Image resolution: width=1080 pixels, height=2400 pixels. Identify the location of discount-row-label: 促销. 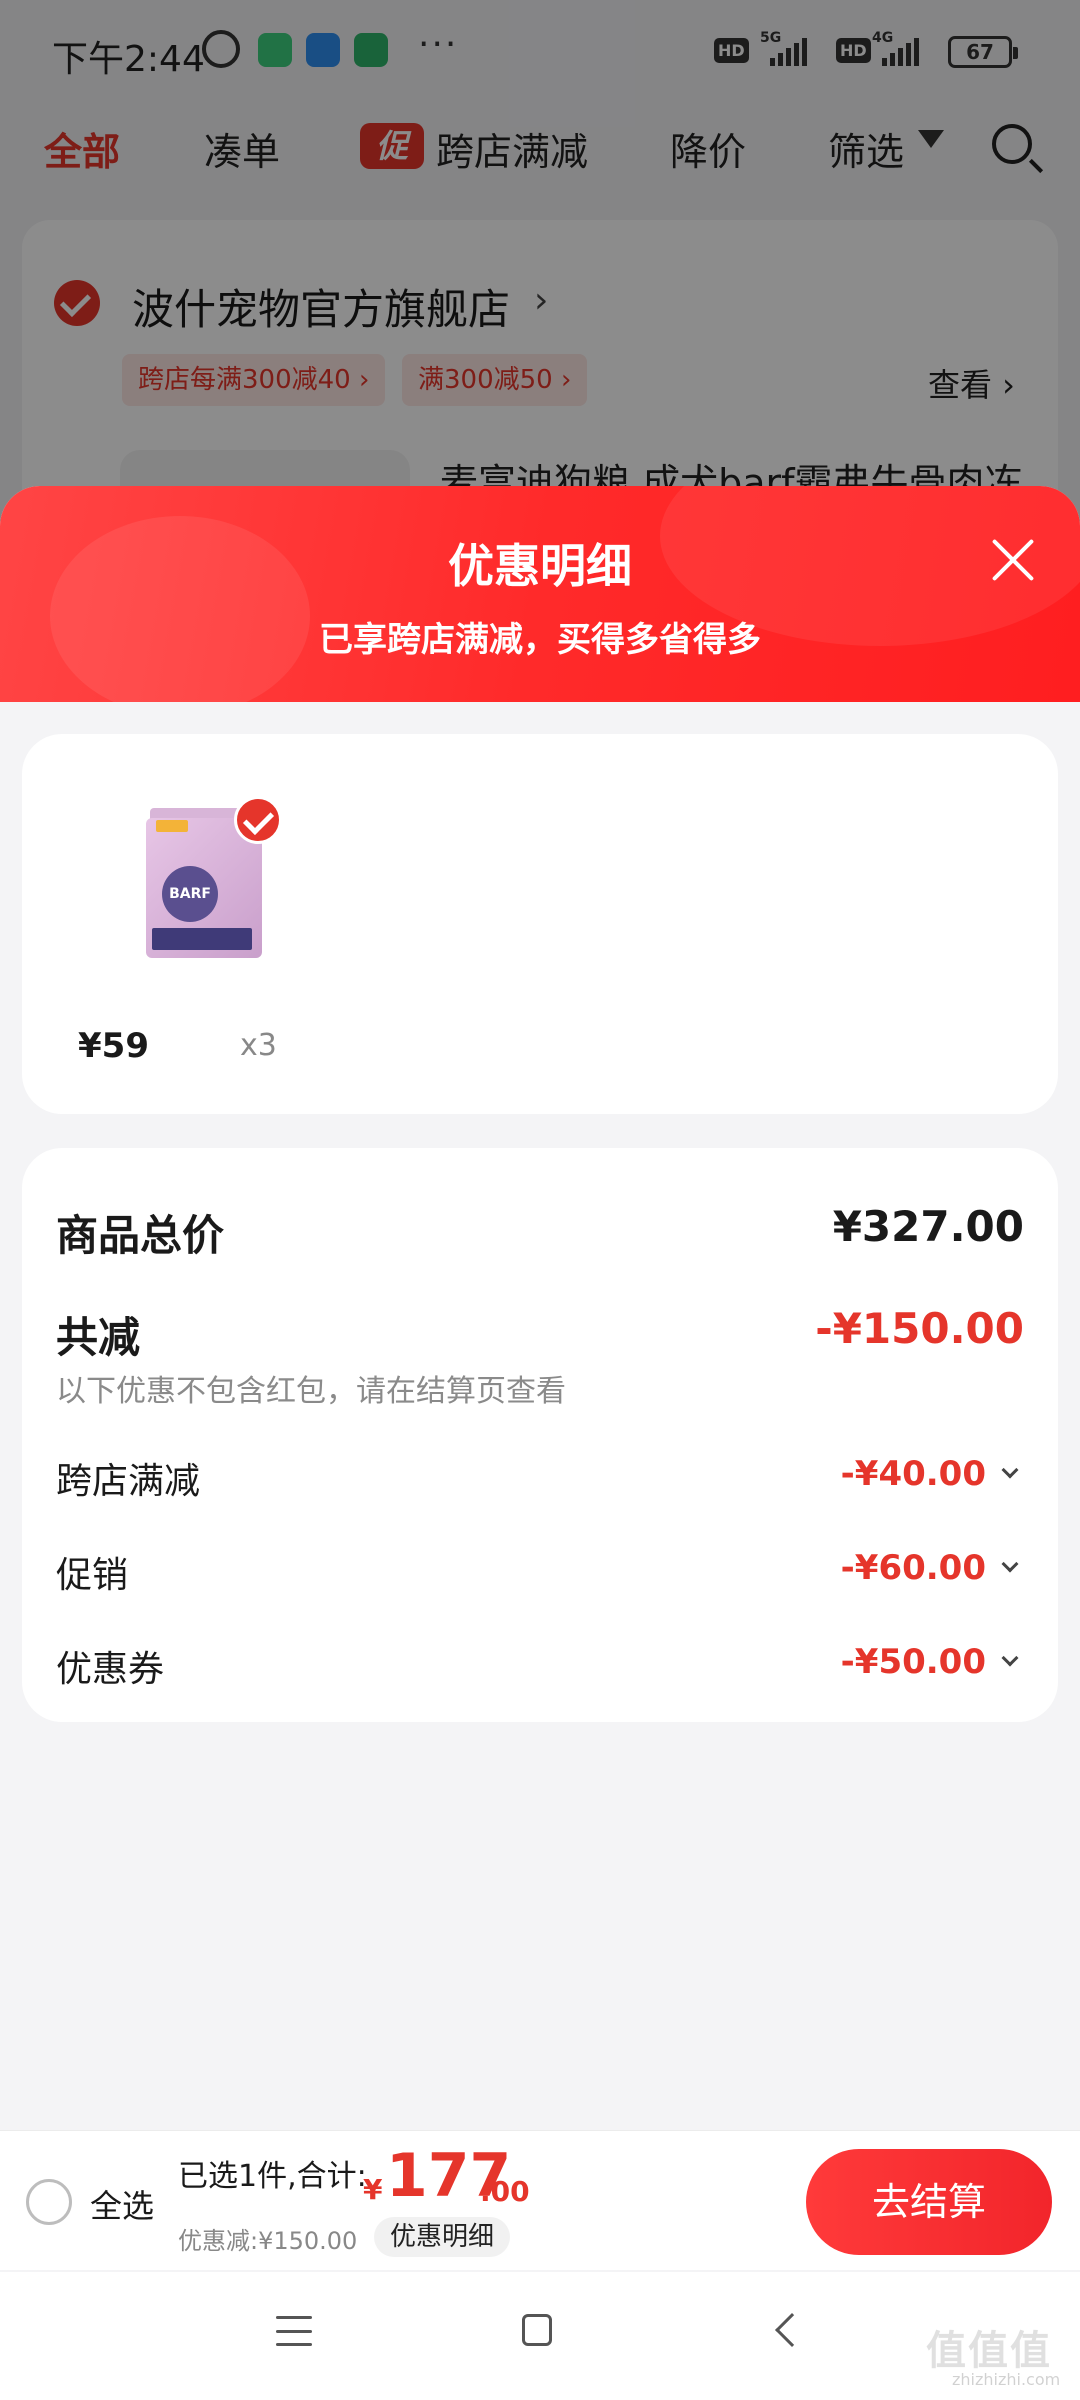
(92, 1572).